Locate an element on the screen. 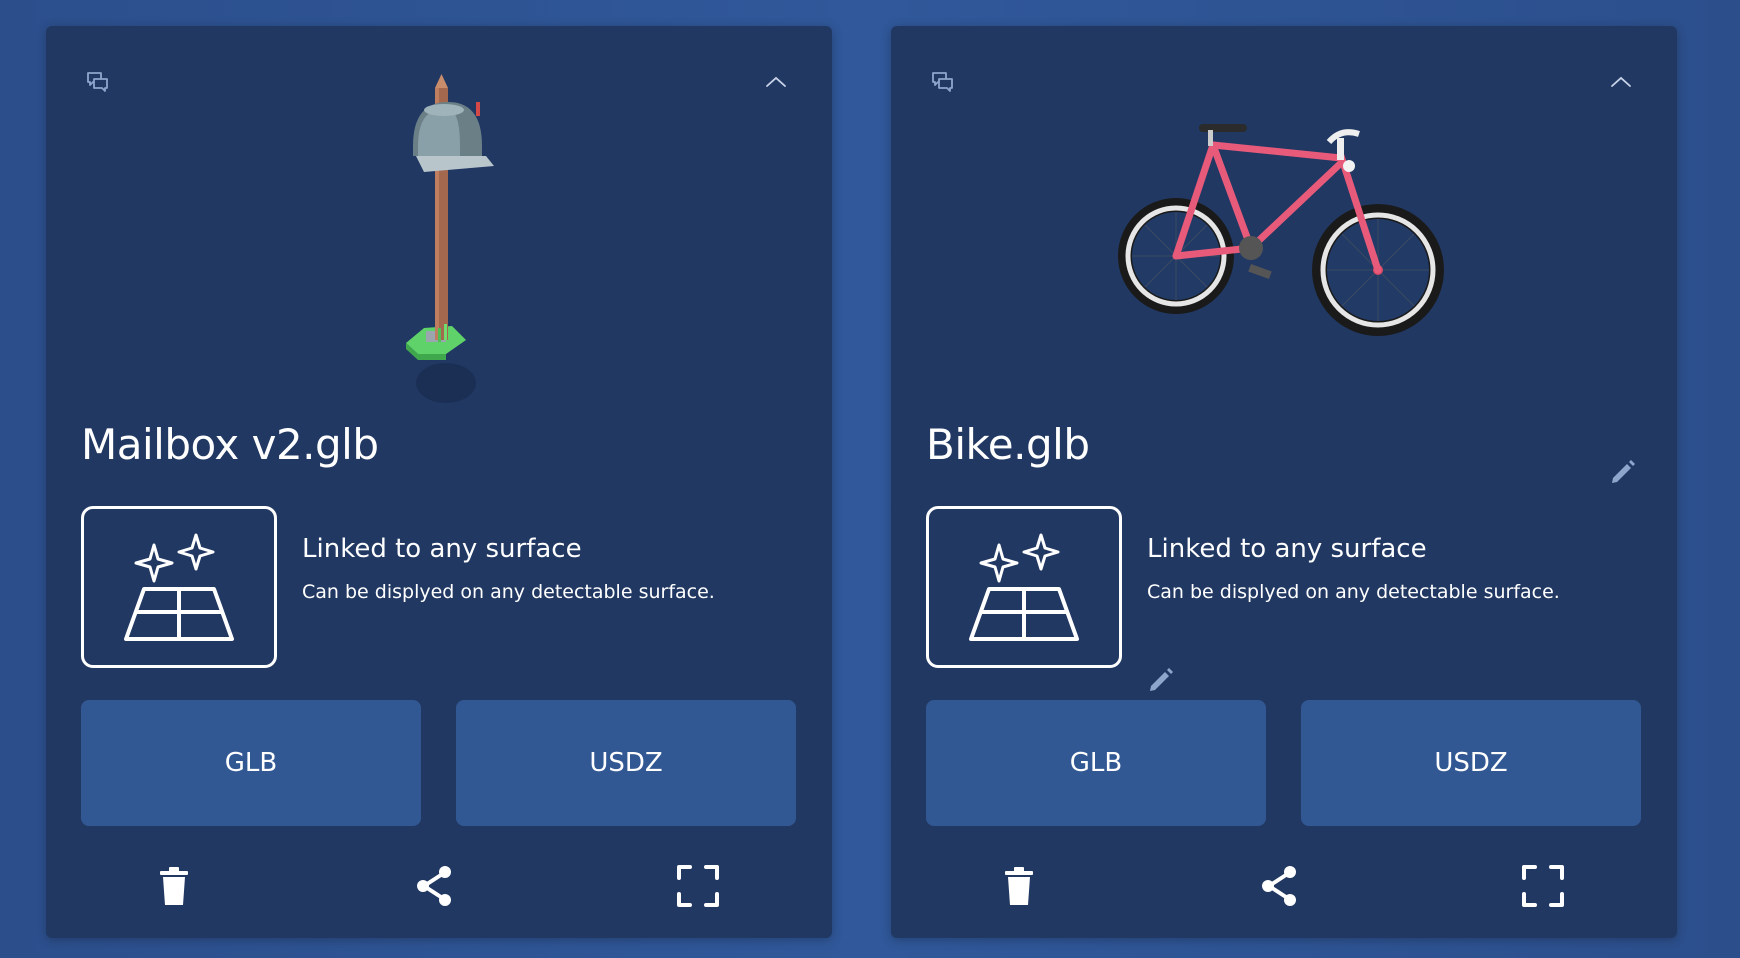 Image resolution: width=1740 pixels, height=958 pixels. model-name: Bike.glb is located at coordinates (1008, 444).